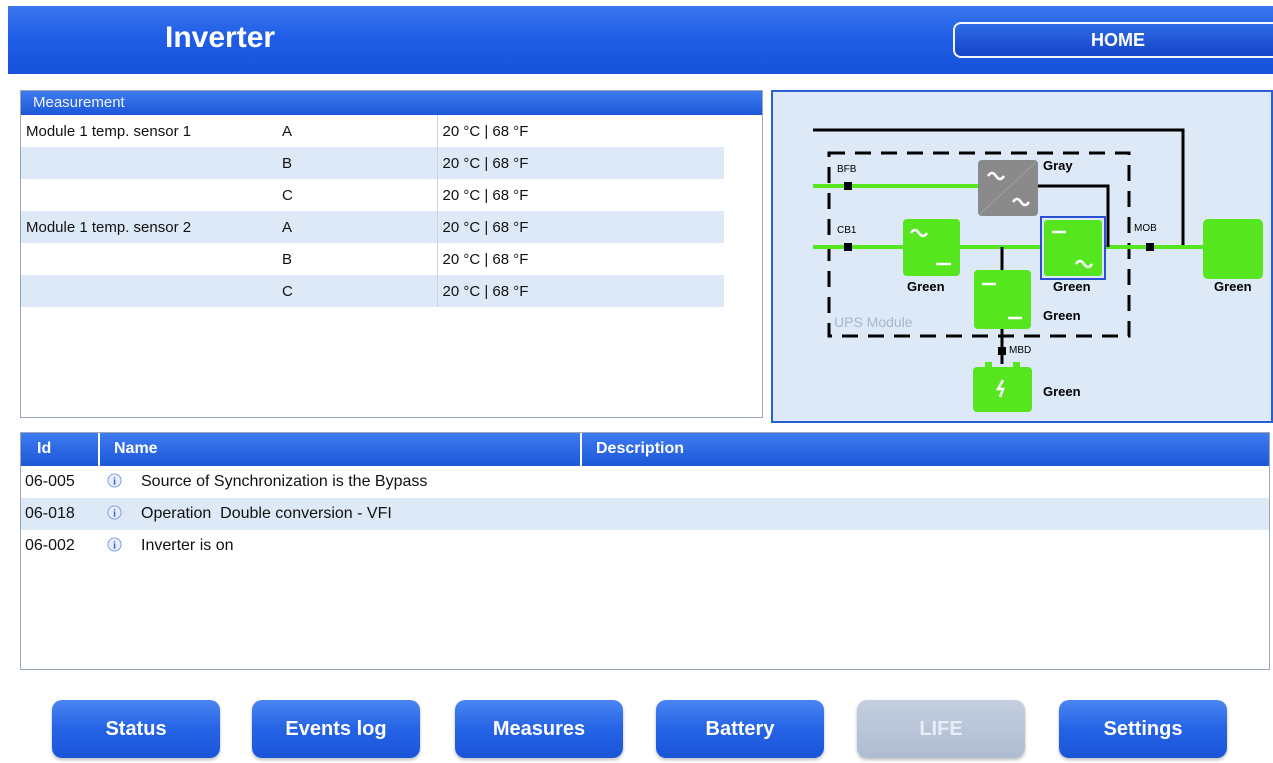 This screenshot has height=763, width=1273. Describe the element at coordinates (640, 449) in the screenshot. I see `col-header-description: Description` at that location.